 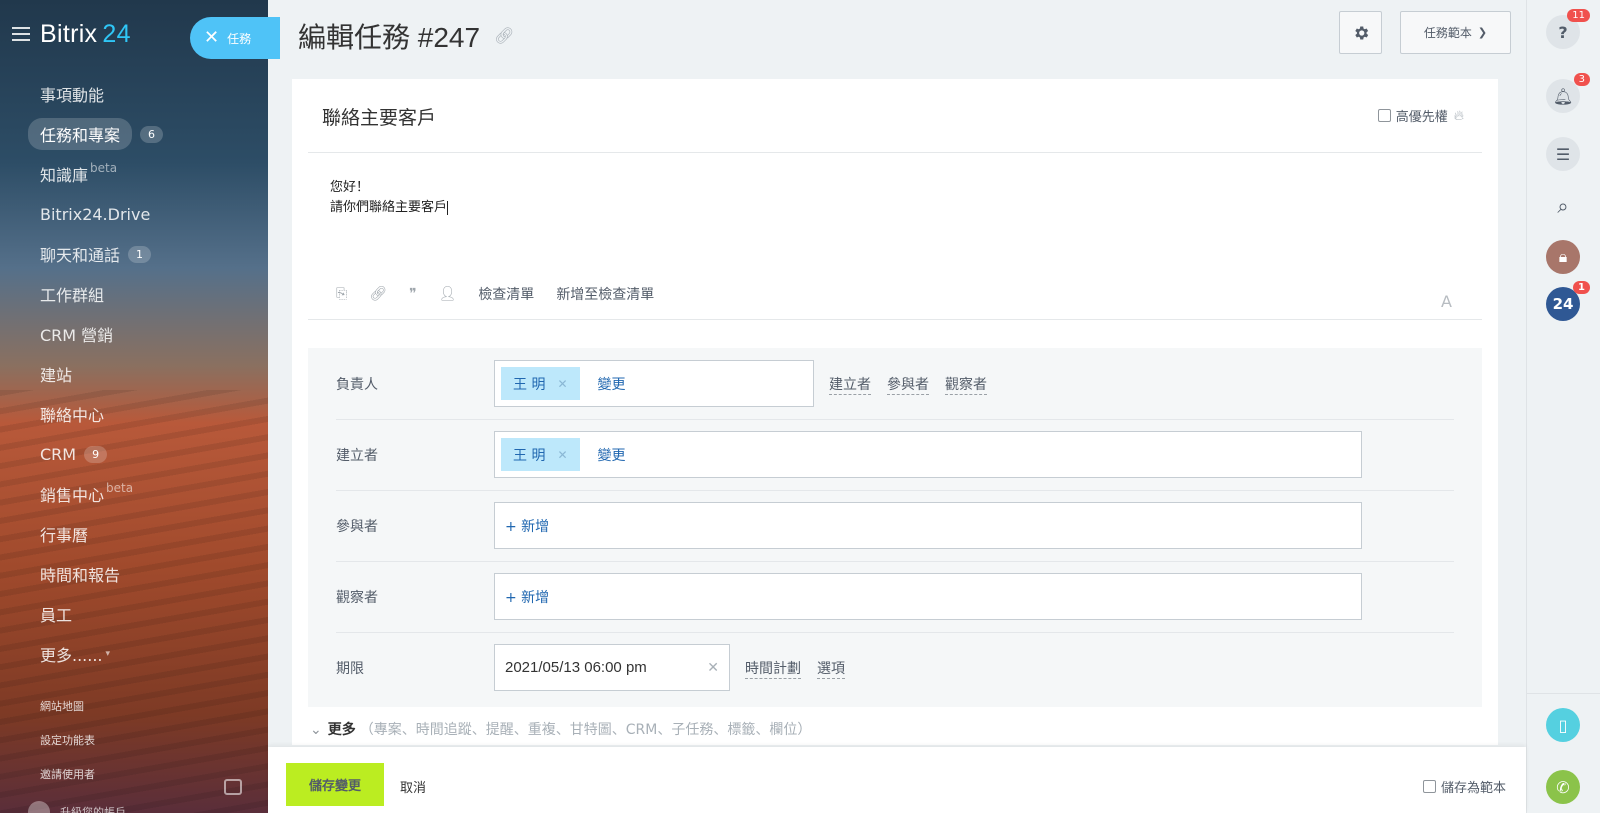 What do you see at coordinates (1458, 115) in the screenshot?
I see `flame-icon: 🔥︎` at bounding box center [1458, 115].